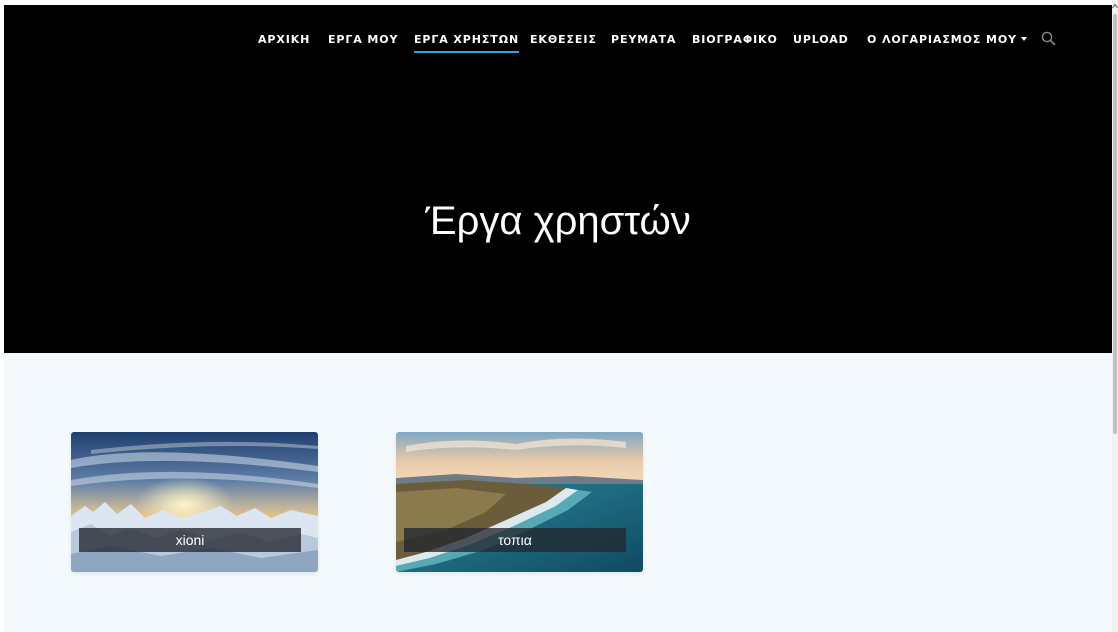 This screenshot has width=1118, height=632. I want to click on scroll-up-arrow-icon, so click(1115, 6).